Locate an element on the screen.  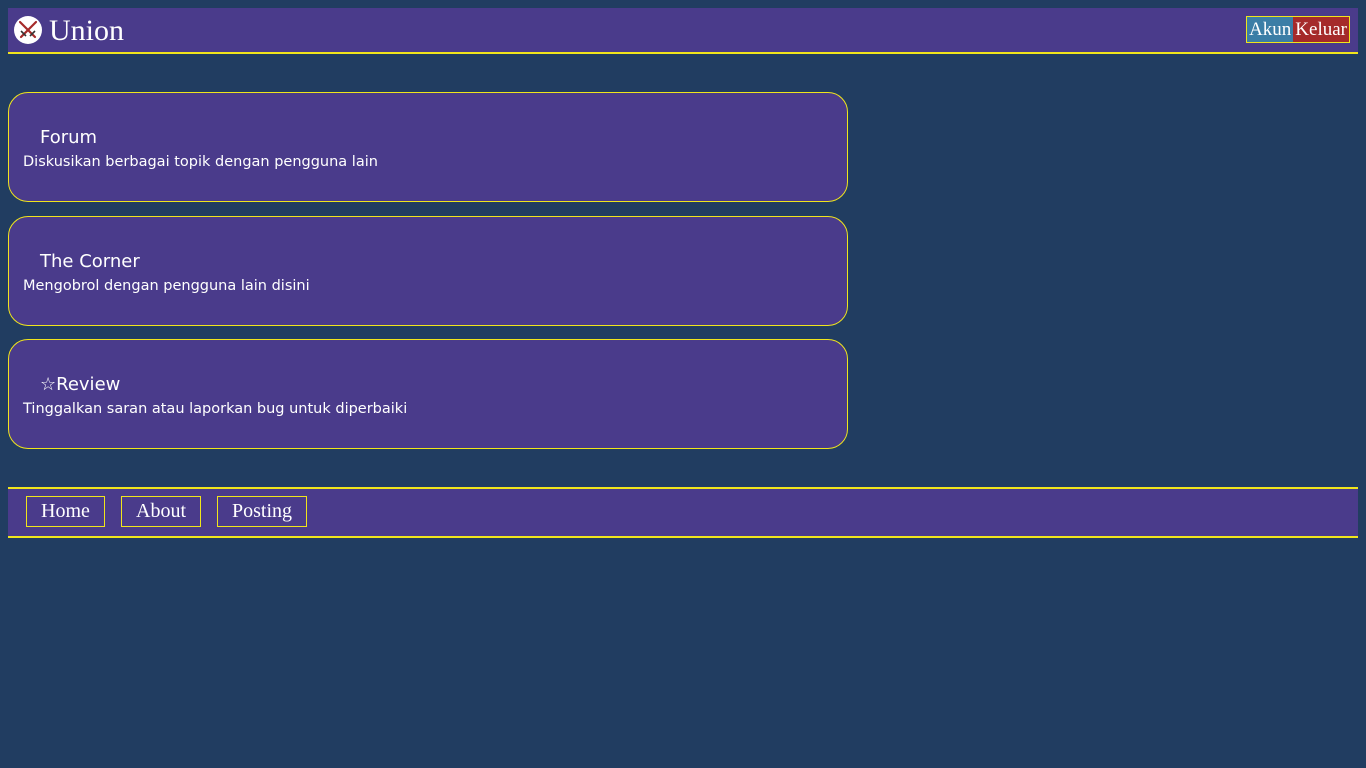
card-description: Mengobrol dengan pengguna lain disini is located at coordinates (166, 286).